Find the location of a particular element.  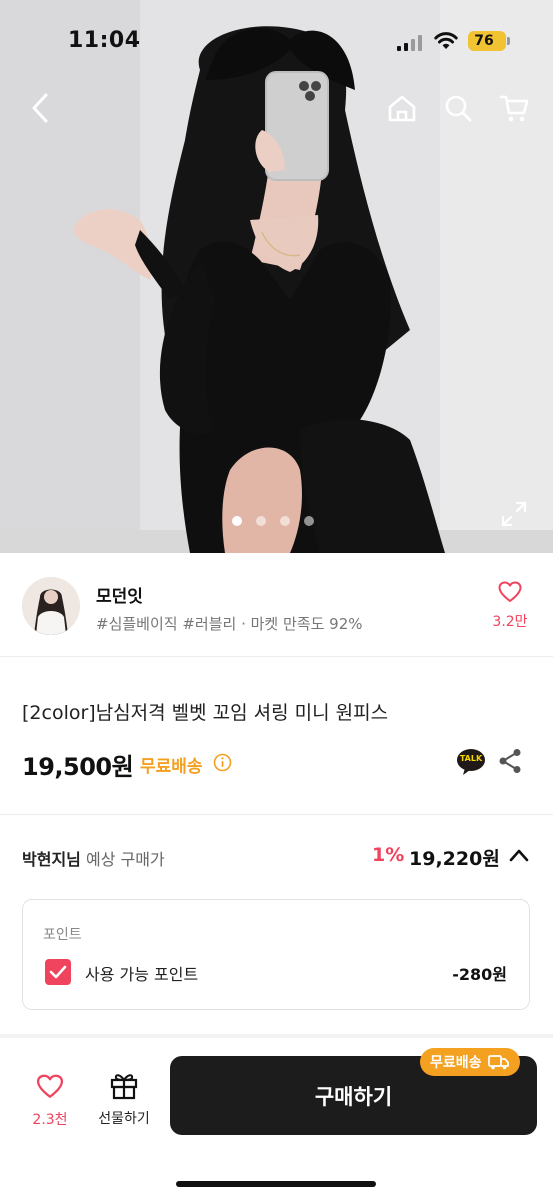

gift-label: 선물하기 is located at coordinates (124, 1119).